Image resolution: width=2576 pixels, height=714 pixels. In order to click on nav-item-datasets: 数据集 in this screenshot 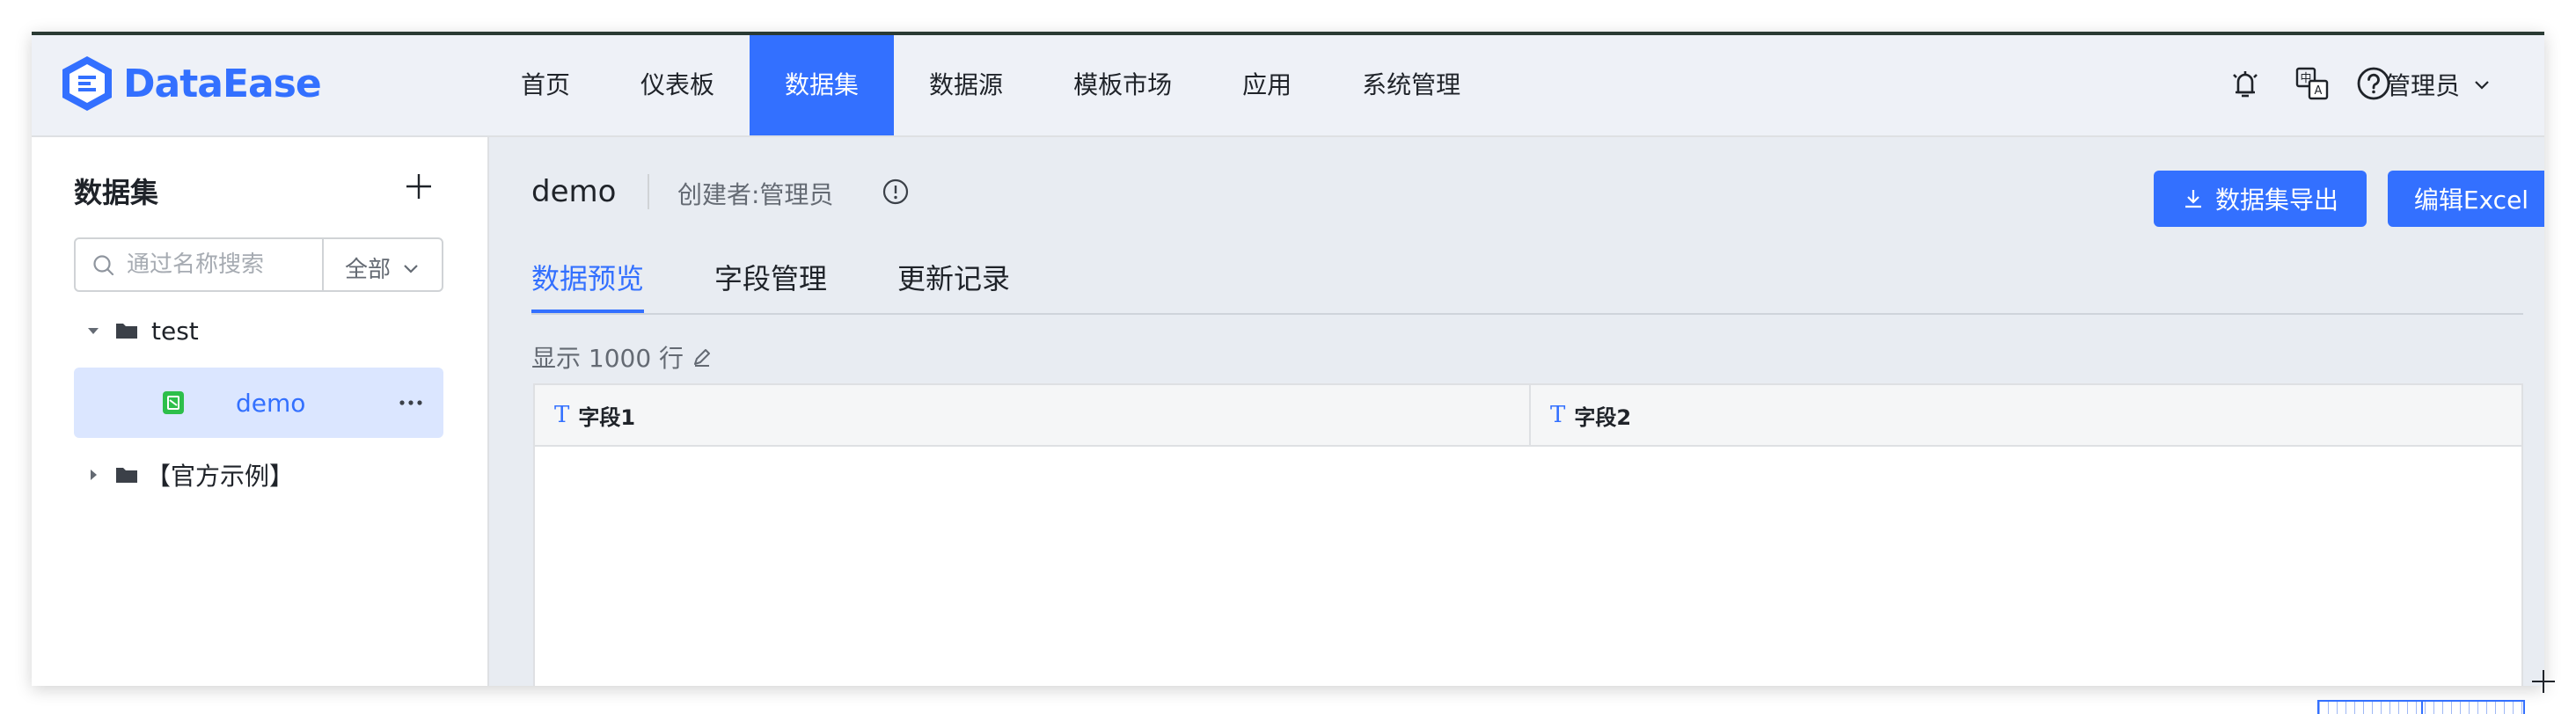, I will do `click(822, 85)`.